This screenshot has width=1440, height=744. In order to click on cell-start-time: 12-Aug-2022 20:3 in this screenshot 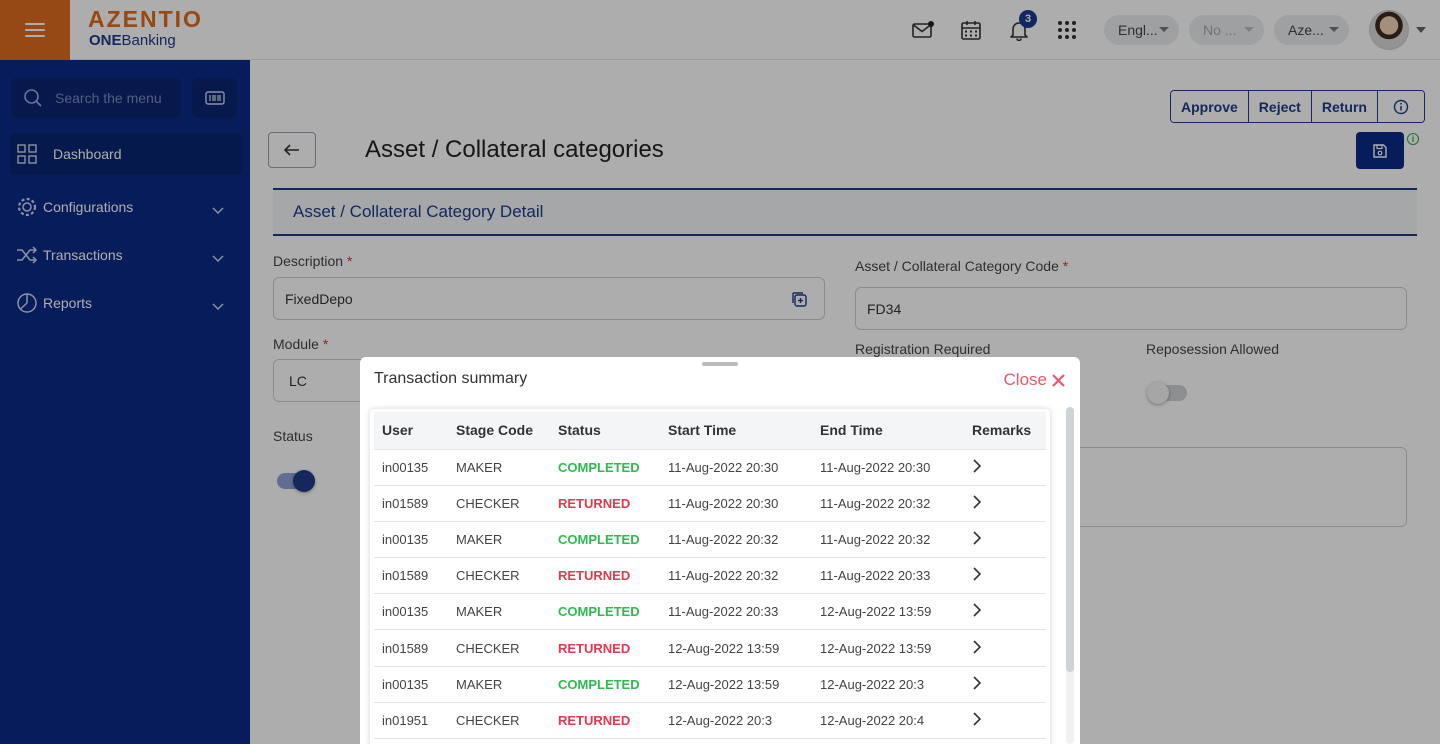, I will do `click(736, 721)`.